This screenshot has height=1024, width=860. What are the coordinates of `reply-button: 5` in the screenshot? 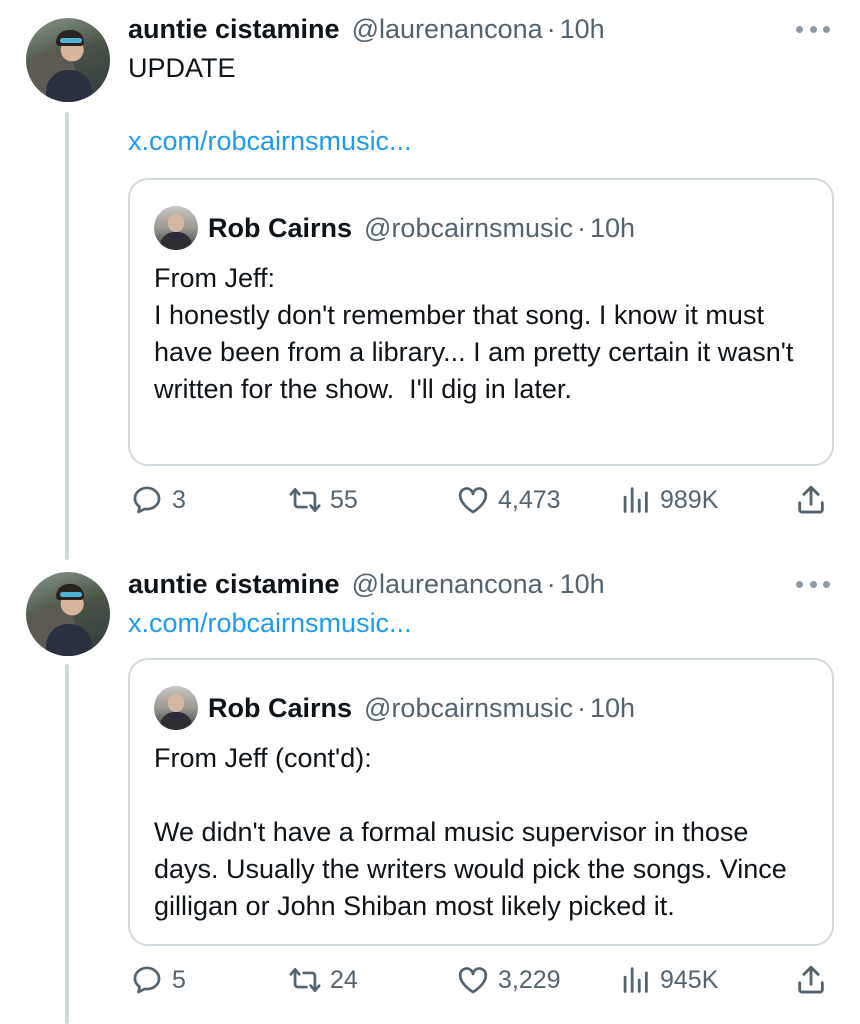 It's located at (158, 980).